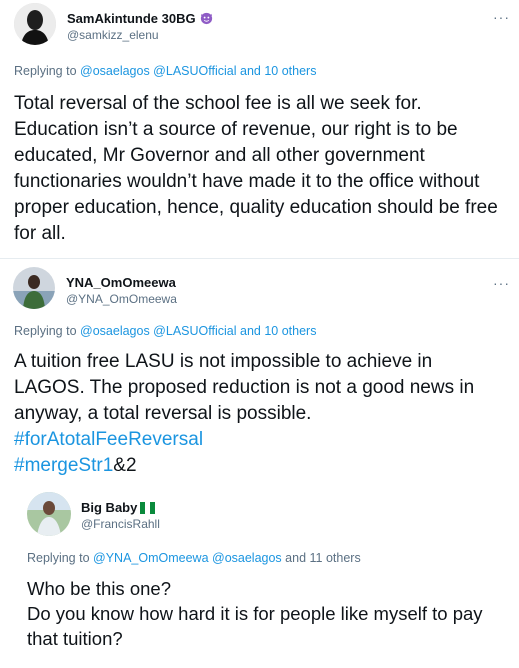 The height and width of the screenshot is (668, 519). I want to click on tweet-text-line: Who be this one?, so click(99, 588).